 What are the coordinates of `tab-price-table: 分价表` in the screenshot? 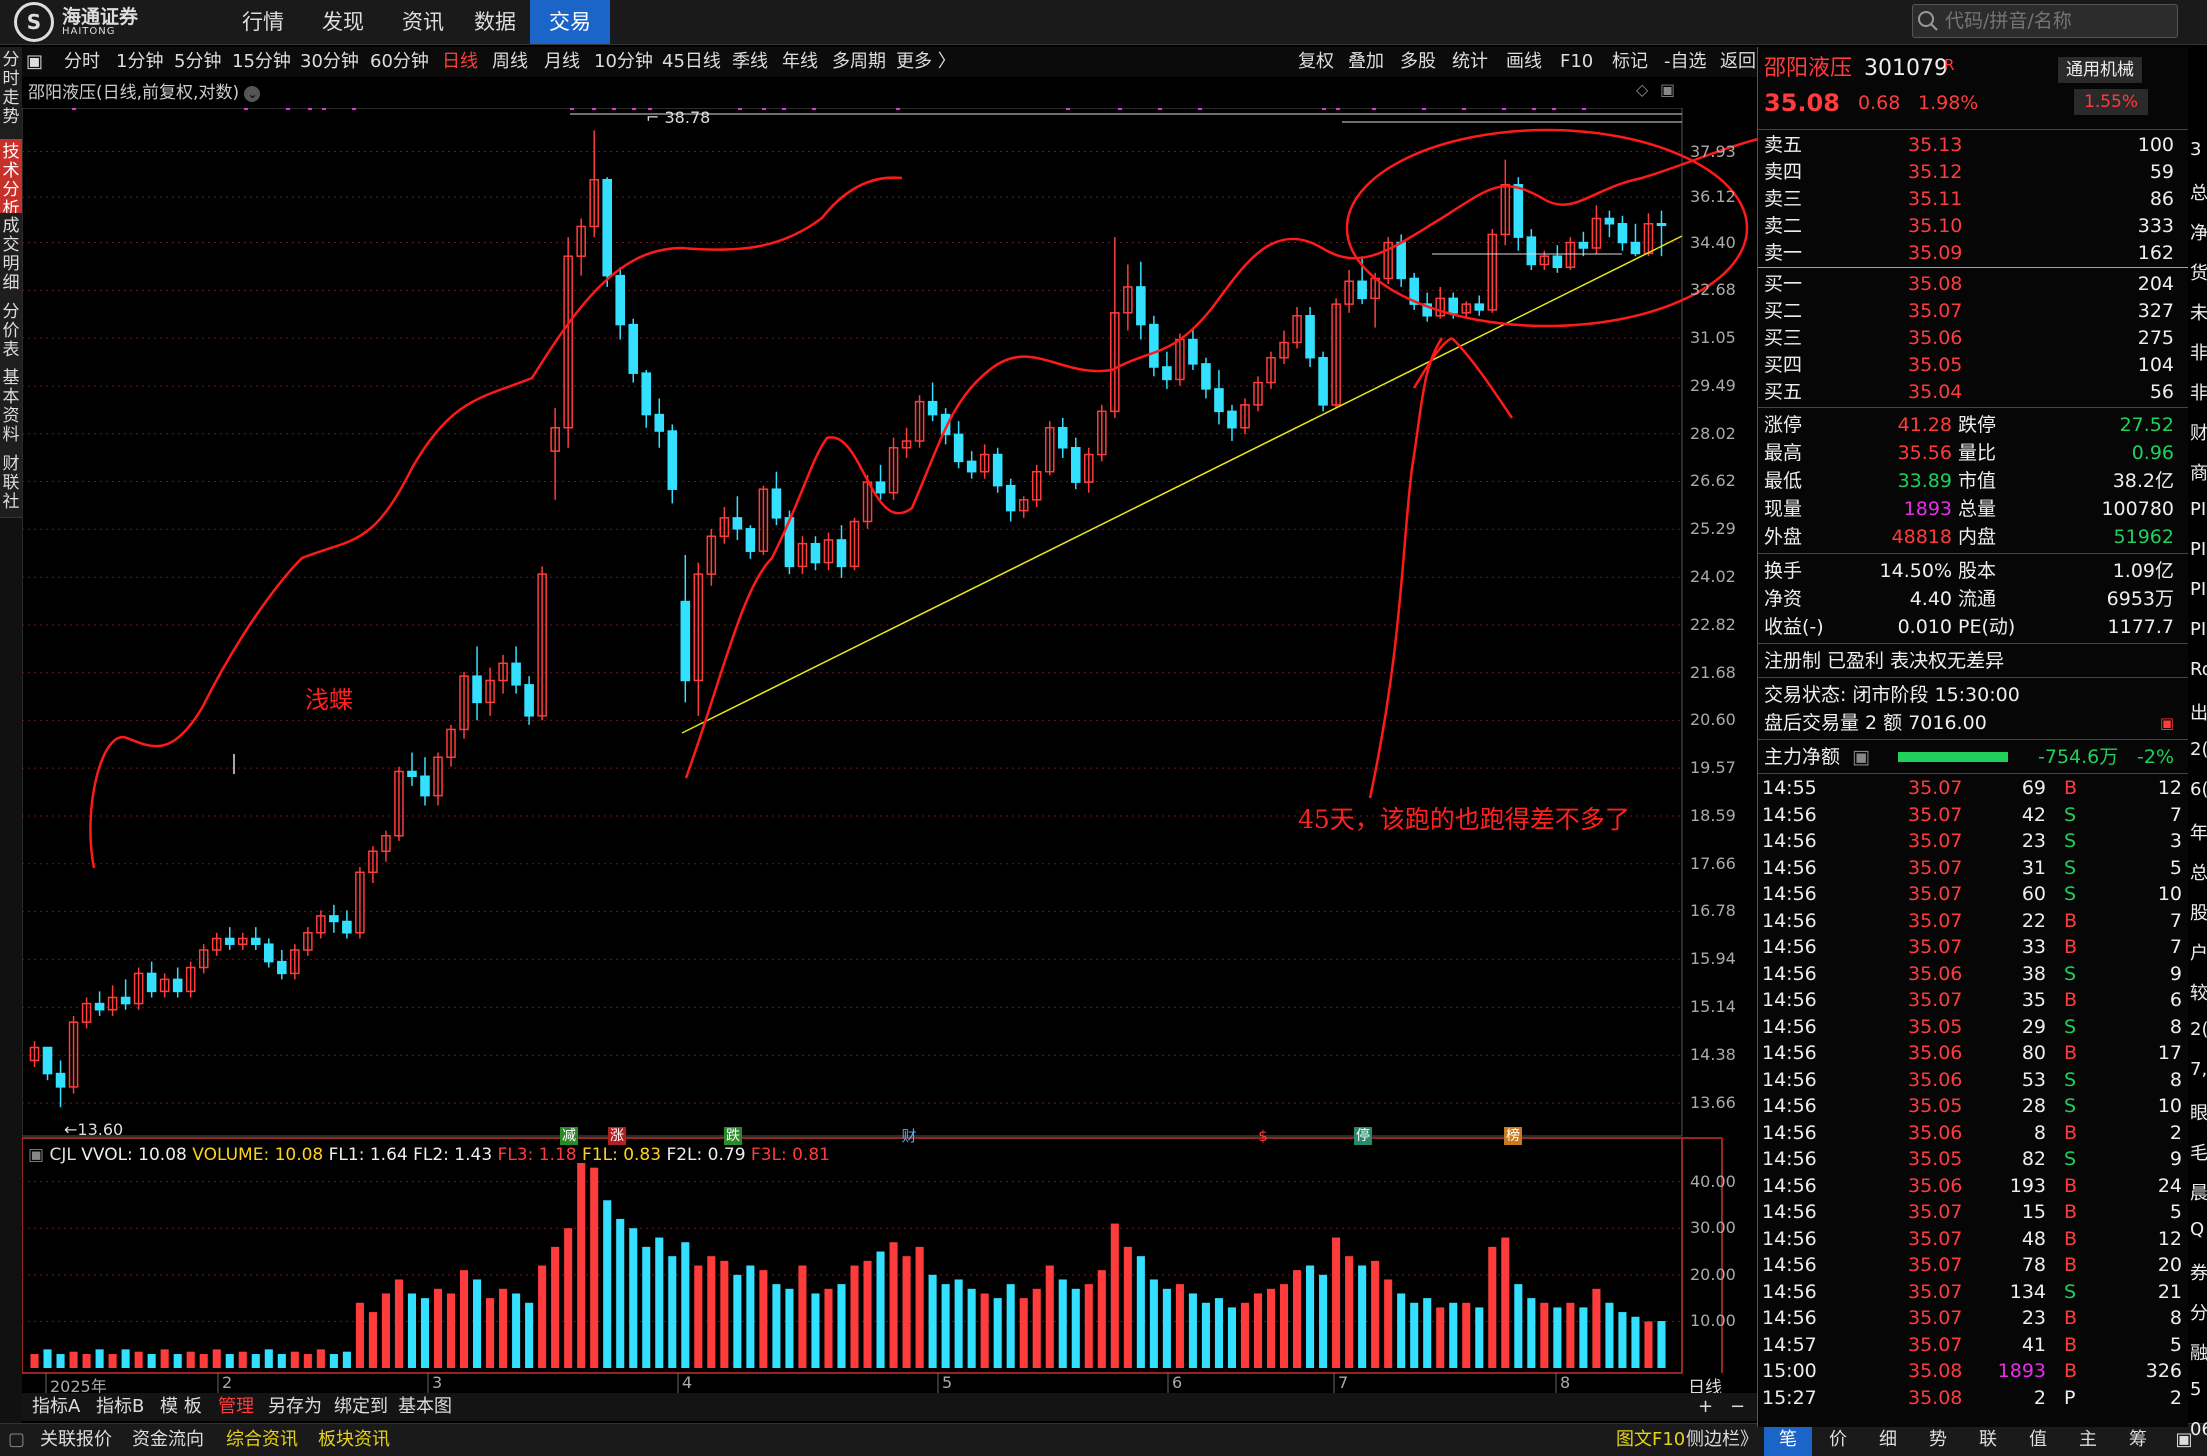 It's located at (11, 332).